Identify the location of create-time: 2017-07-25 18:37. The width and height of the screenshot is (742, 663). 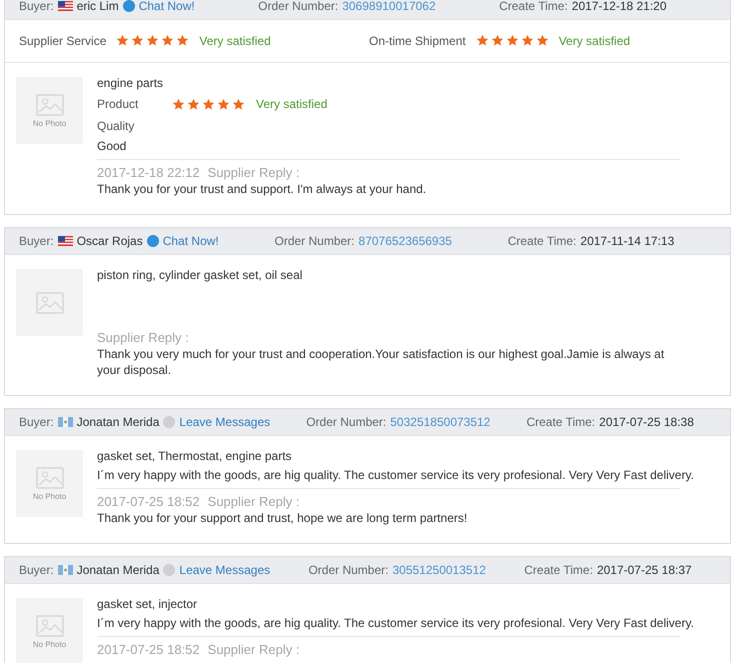
(644, 570).